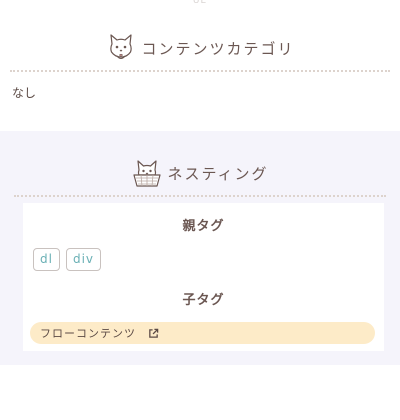 This screenshot has width=400, height=420. What do you see at coordinates (202, 333) in the screenshot?
I see `flow-content-link: フローコンテンツ` at bounding box center [202, 333].